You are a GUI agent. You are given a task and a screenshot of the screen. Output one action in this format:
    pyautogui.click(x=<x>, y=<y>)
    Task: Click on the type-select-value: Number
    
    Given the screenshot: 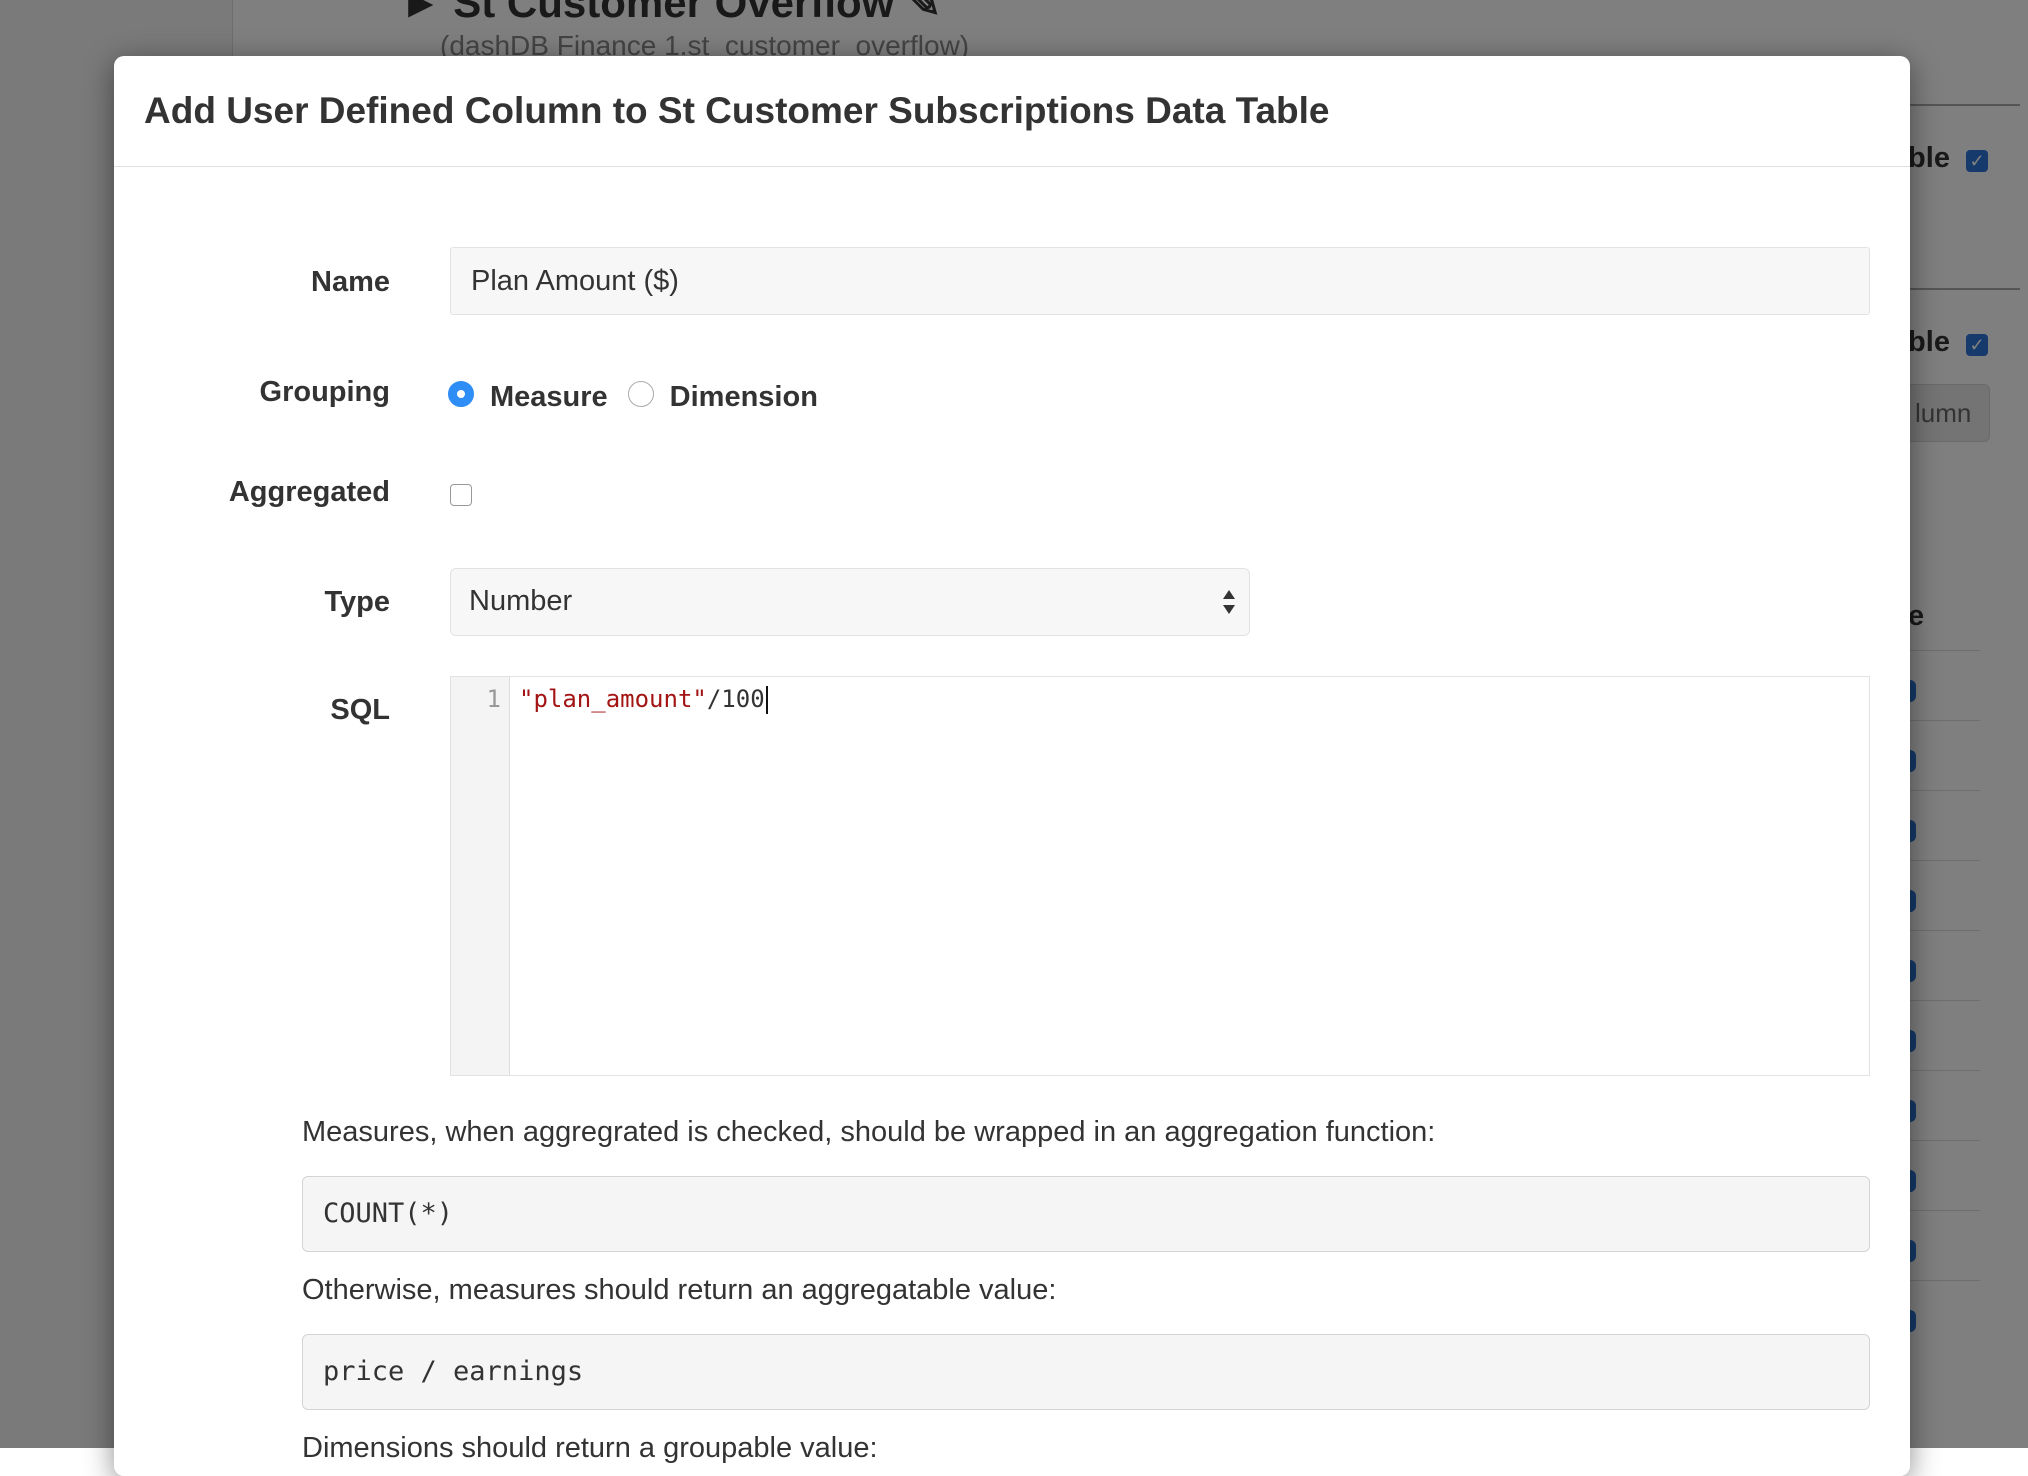 What is the action you would take?
    pyautogui.click(x=521, y=601)
    